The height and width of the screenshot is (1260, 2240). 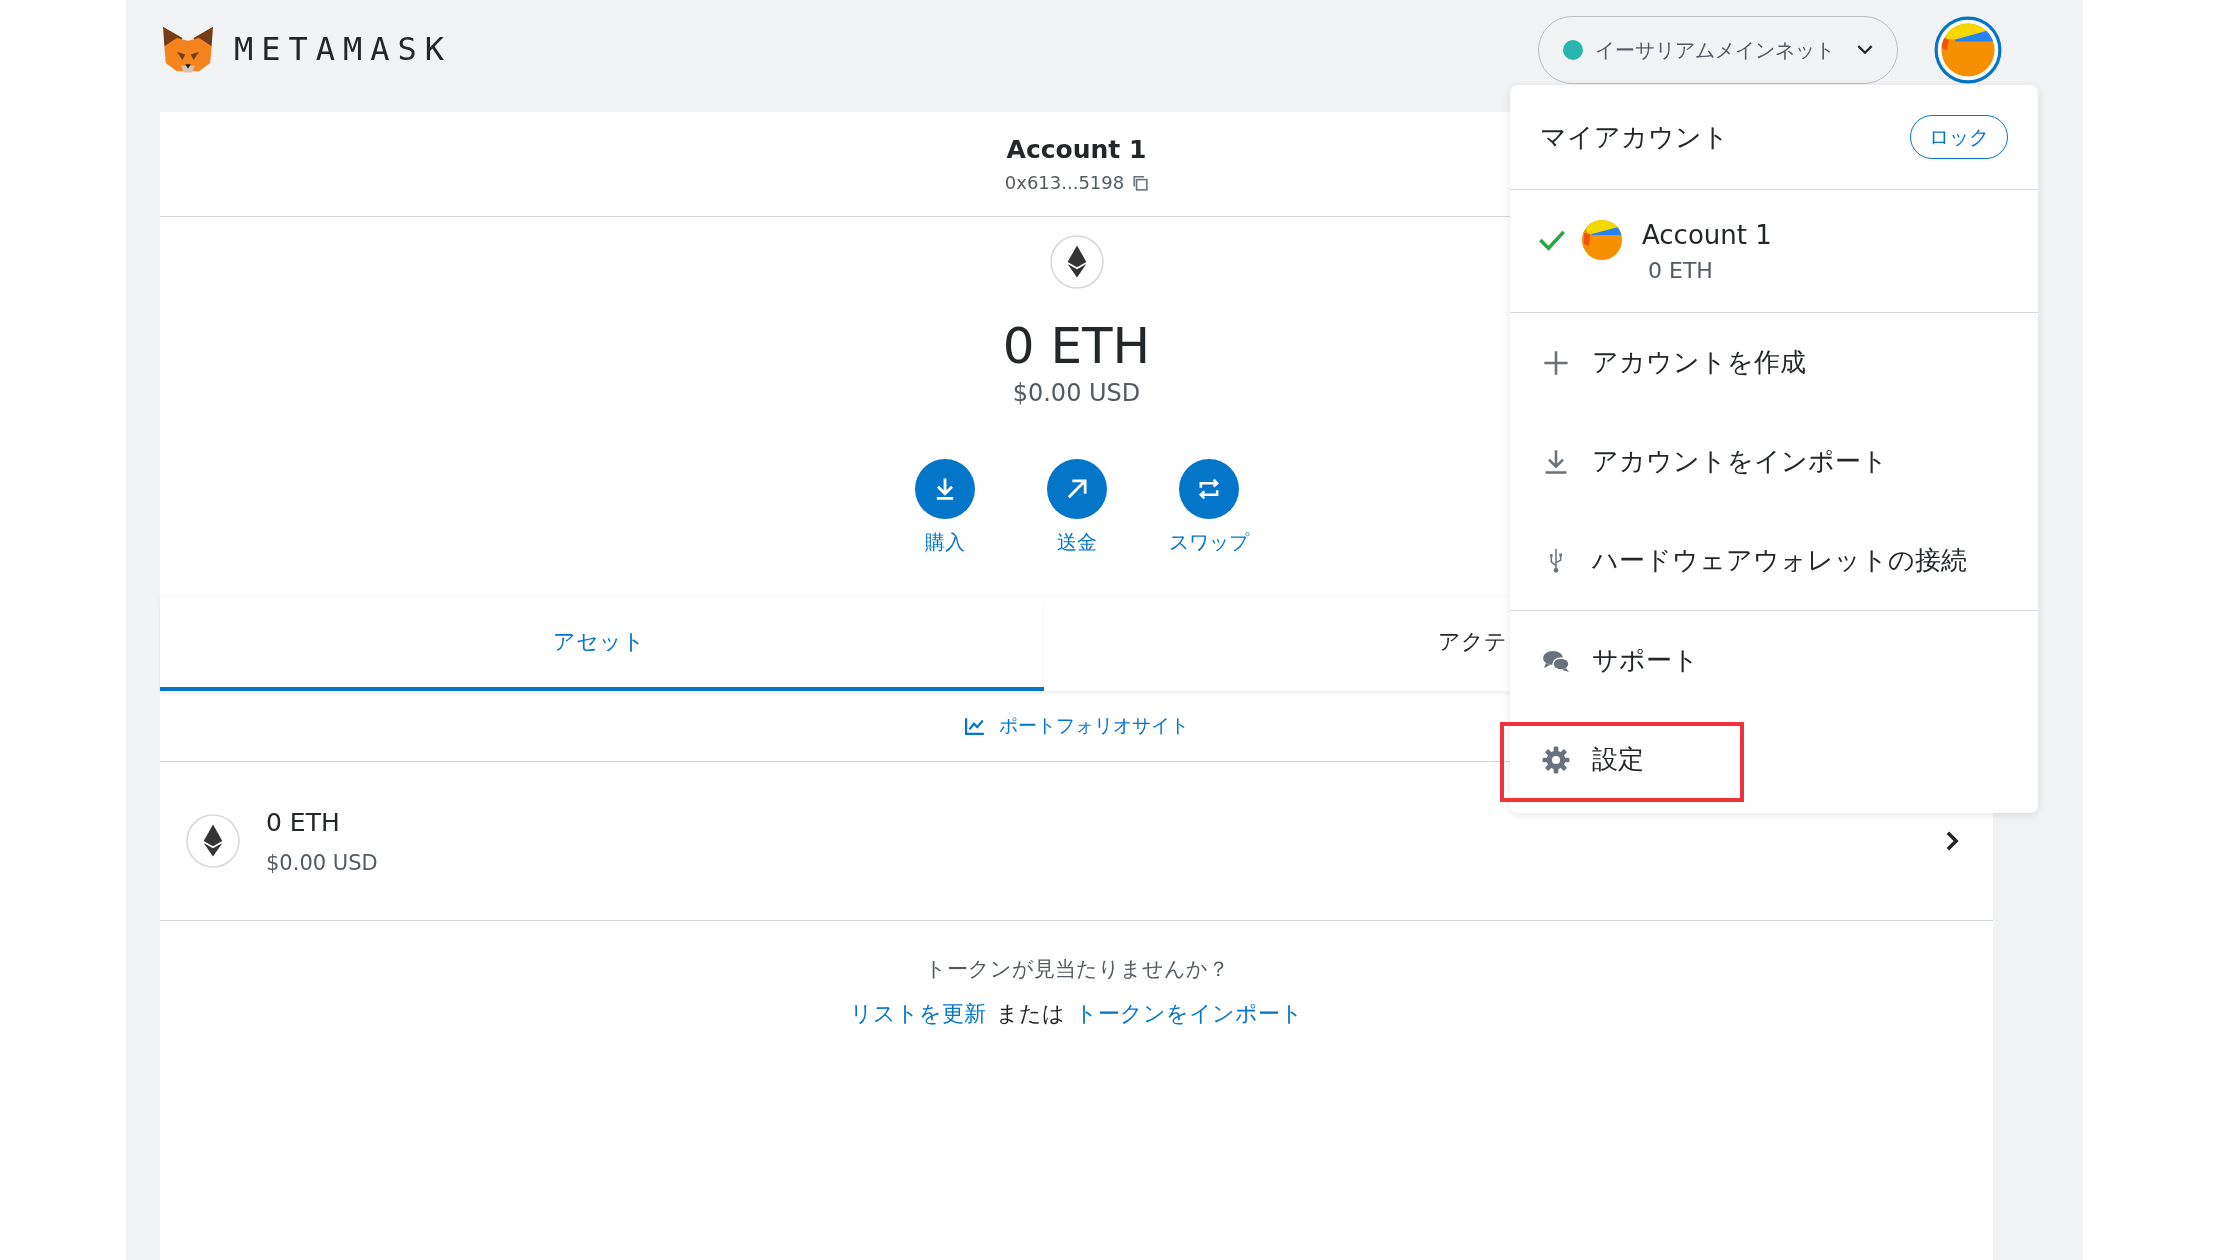 I want to click on missing-tokens-text: トークンが見当たりませんか？, so click(x=1076, y=969).